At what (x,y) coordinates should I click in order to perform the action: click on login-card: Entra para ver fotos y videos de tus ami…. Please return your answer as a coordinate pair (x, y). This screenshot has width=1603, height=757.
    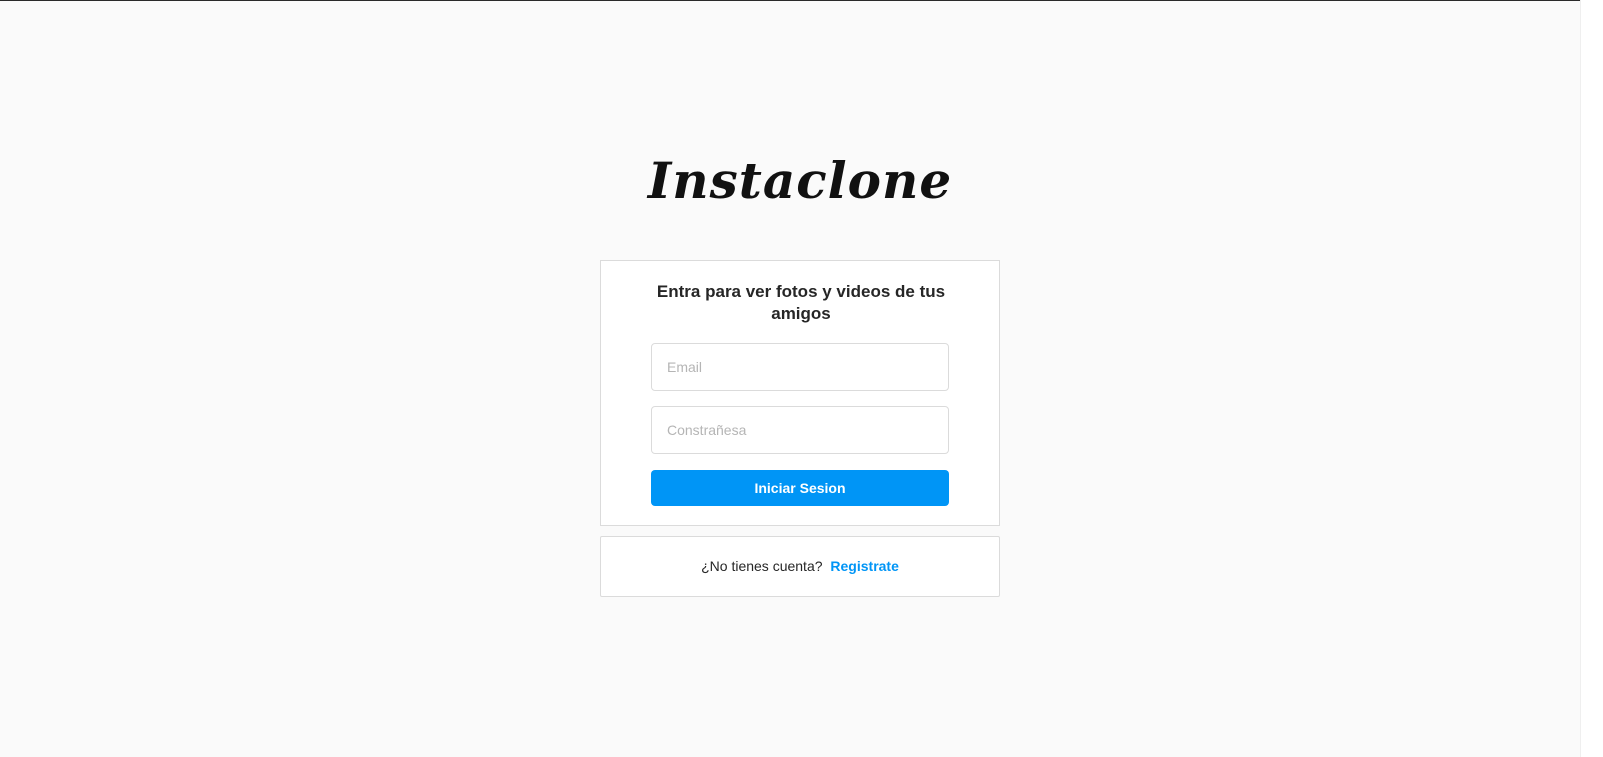
    Looking at the image, I should click on (800, 393).